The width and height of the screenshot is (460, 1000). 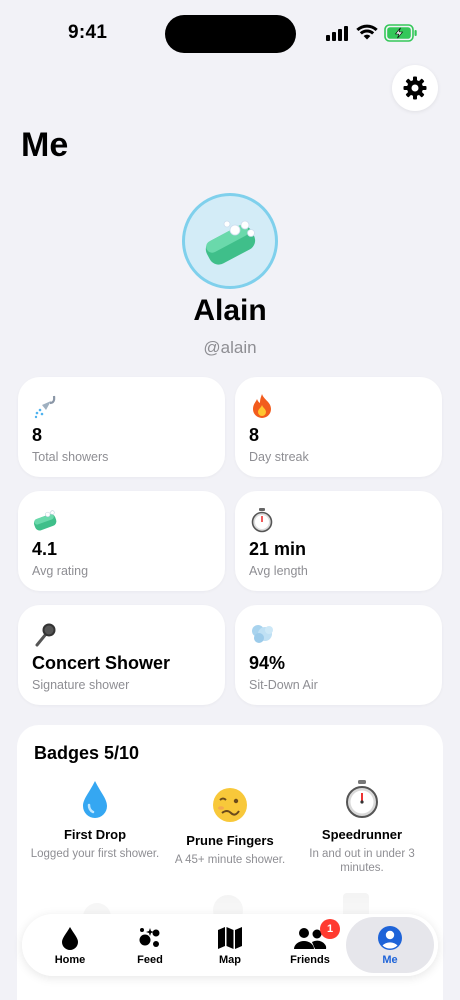 I want to click on drop-icon, so click(x=70, y=938).